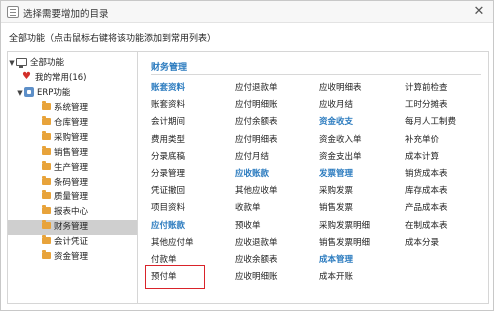  Describe the element at coordinates (252, 174) in the screenshot. I see `menu-group-heading: 应收账款` at that location.